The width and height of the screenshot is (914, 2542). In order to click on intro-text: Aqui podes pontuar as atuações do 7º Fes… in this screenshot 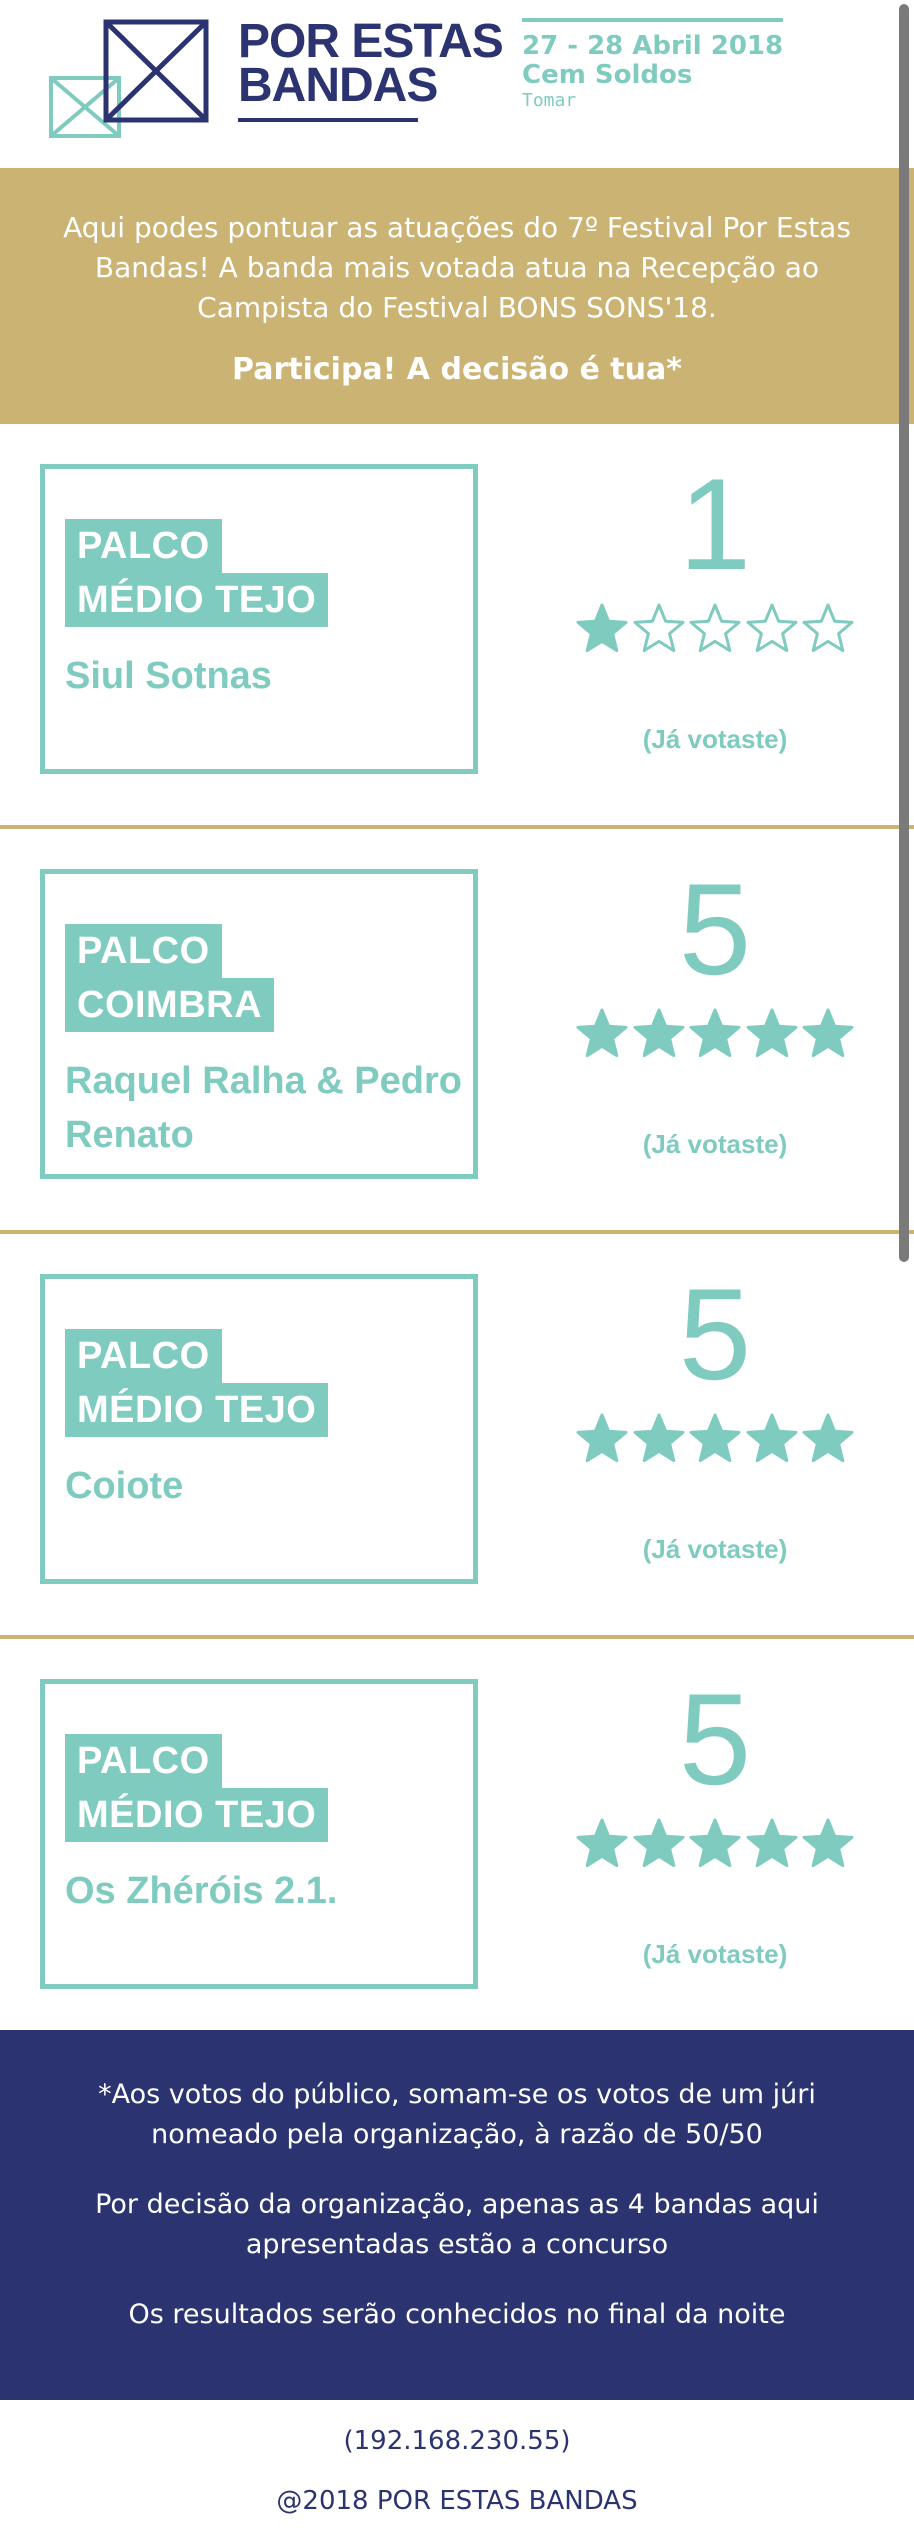, I will do `click(457, 267)`.